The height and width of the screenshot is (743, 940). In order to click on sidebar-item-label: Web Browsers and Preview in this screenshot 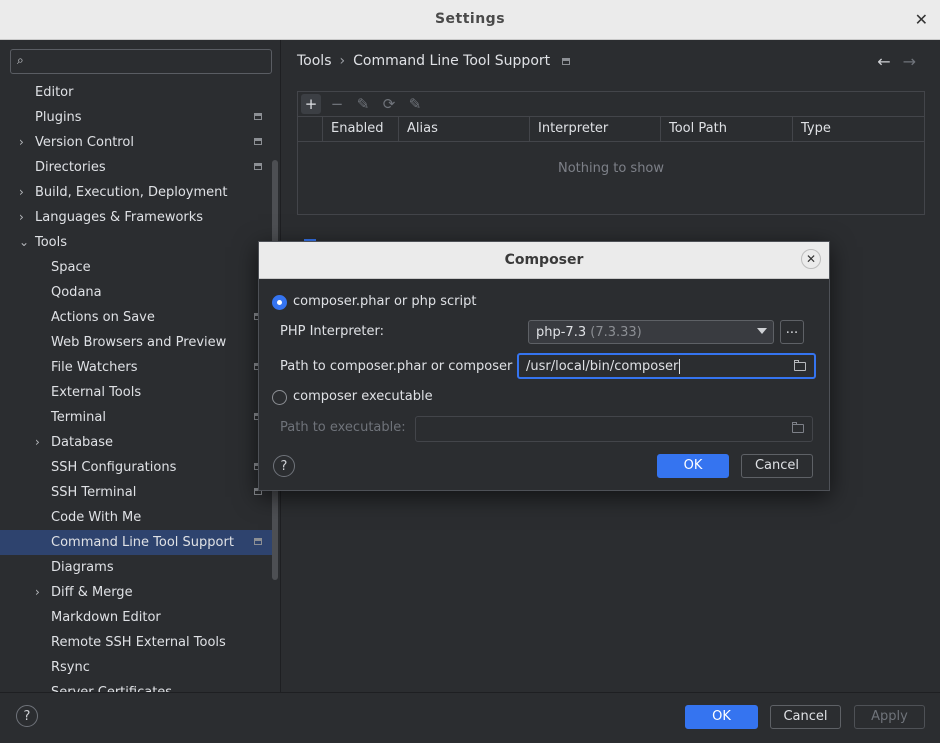, I will do `click(139, 342)`.